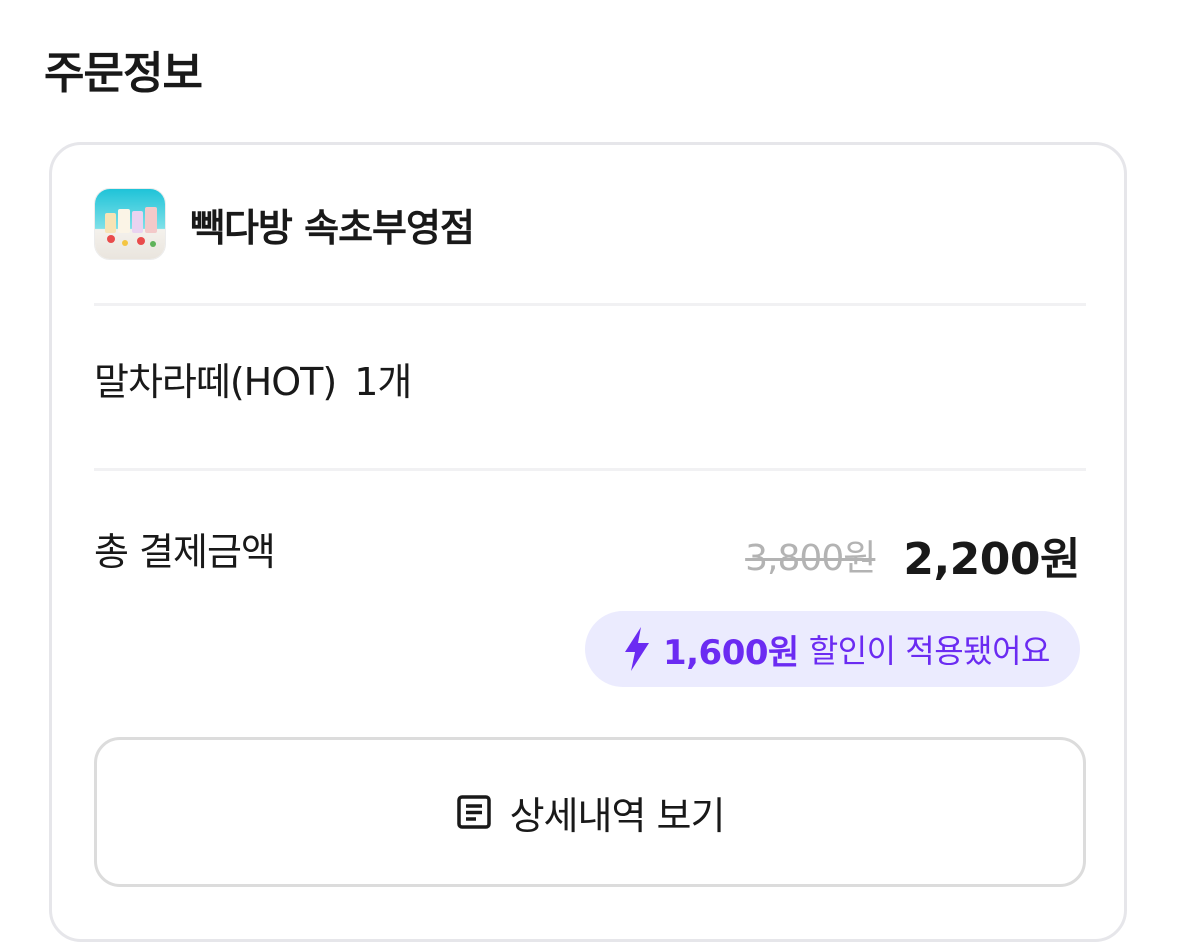  What do you see at coordinates (185, 552) in the screenshot?
I see `total-label: 총 결제금액` at bounding box center [185, 552].